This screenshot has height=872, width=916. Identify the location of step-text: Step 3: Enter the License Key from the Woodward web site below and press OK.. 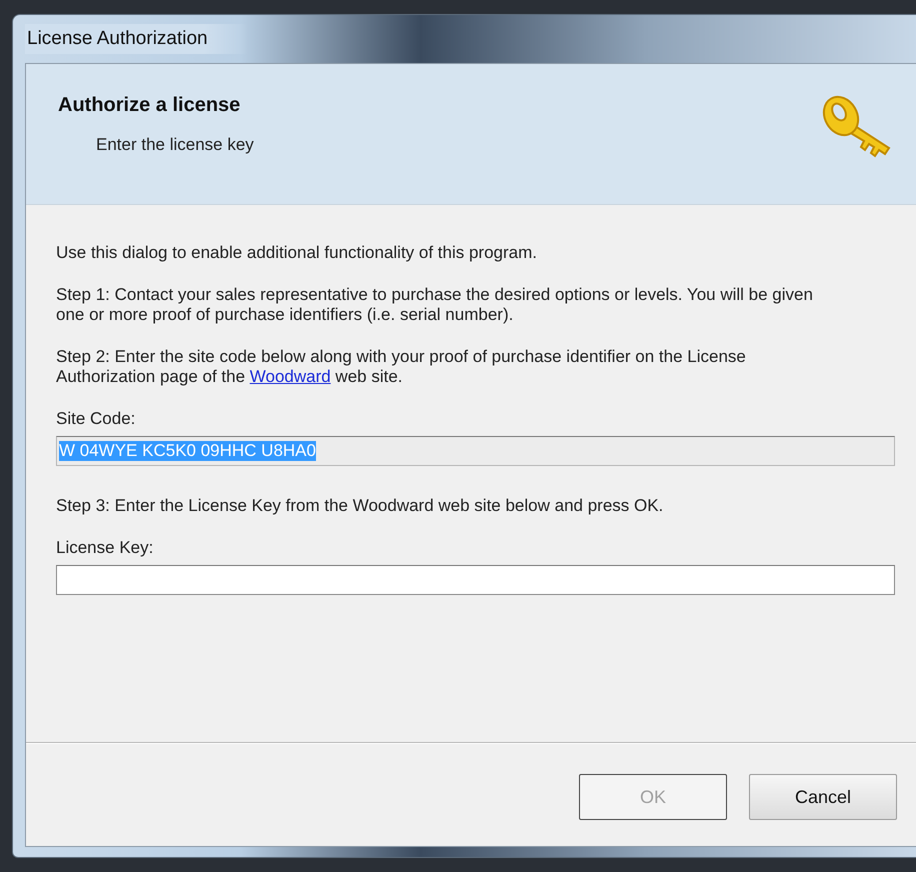
(360, 506).